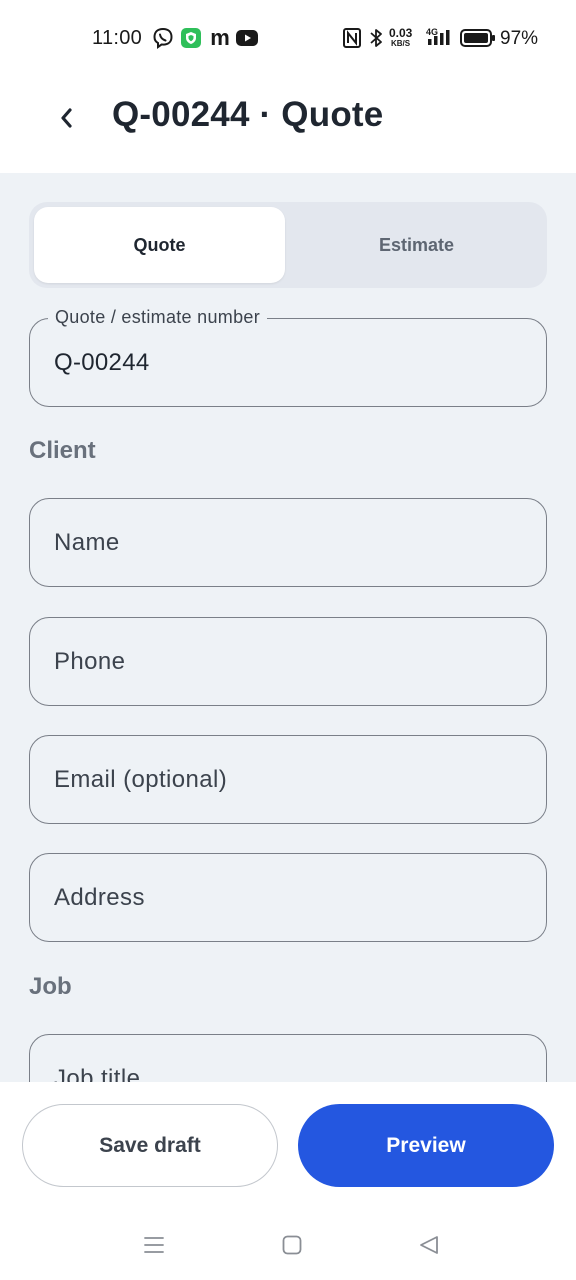 This screenshot has width=576, height=1280. What do you see at coordinates (376, 38) in the screenshot?
I see `bluetooth-icon` at bounding box center [376, 38].